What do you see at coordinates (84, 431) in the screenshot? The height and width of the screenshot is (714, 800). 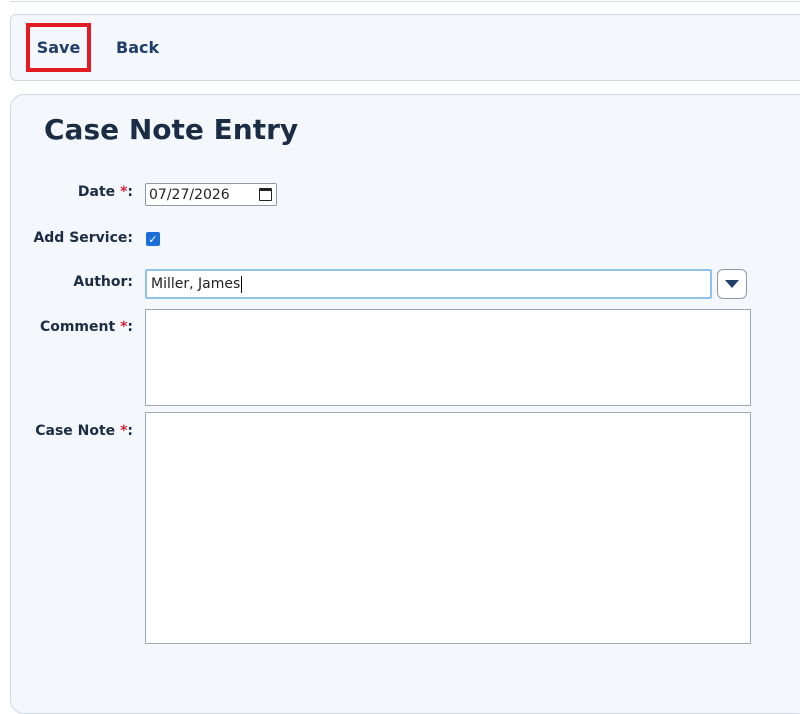 I see `case-note-label: Case Note *:` at bounding box center [84, 431].